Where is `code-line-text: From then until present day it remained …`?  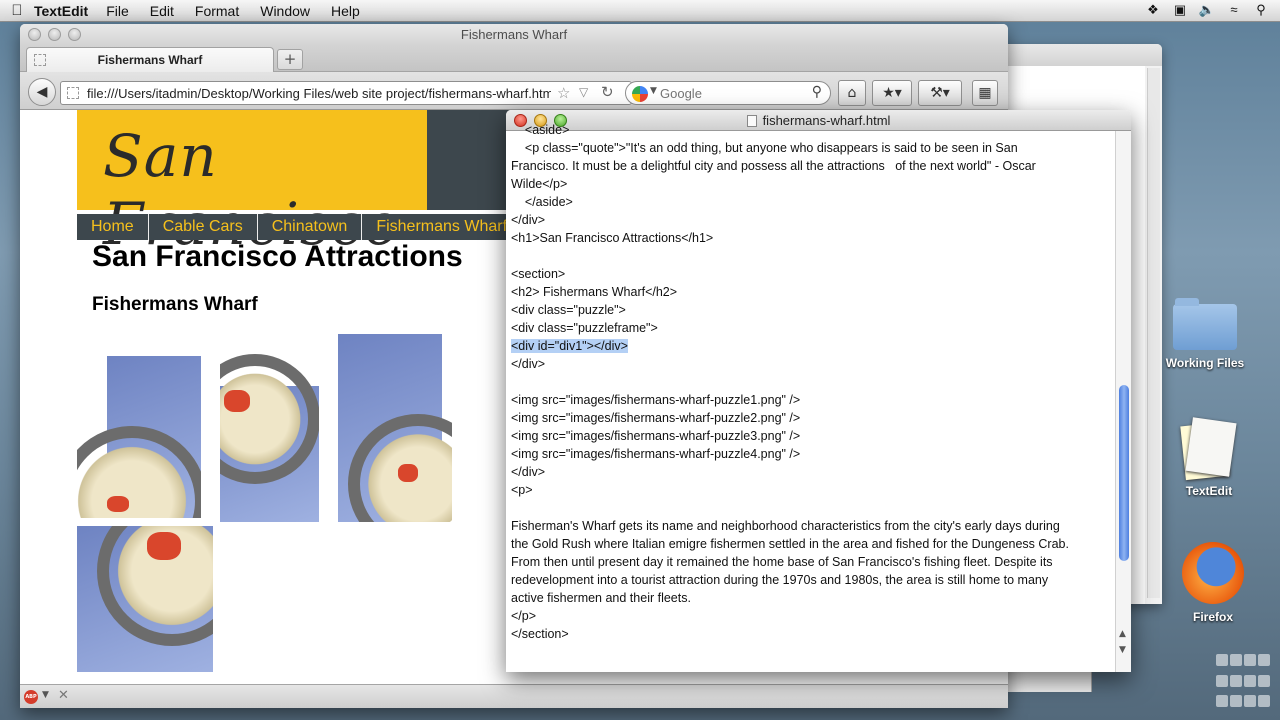 code-line-text: From then until present day it remained … is located at coordinates (782, 562).